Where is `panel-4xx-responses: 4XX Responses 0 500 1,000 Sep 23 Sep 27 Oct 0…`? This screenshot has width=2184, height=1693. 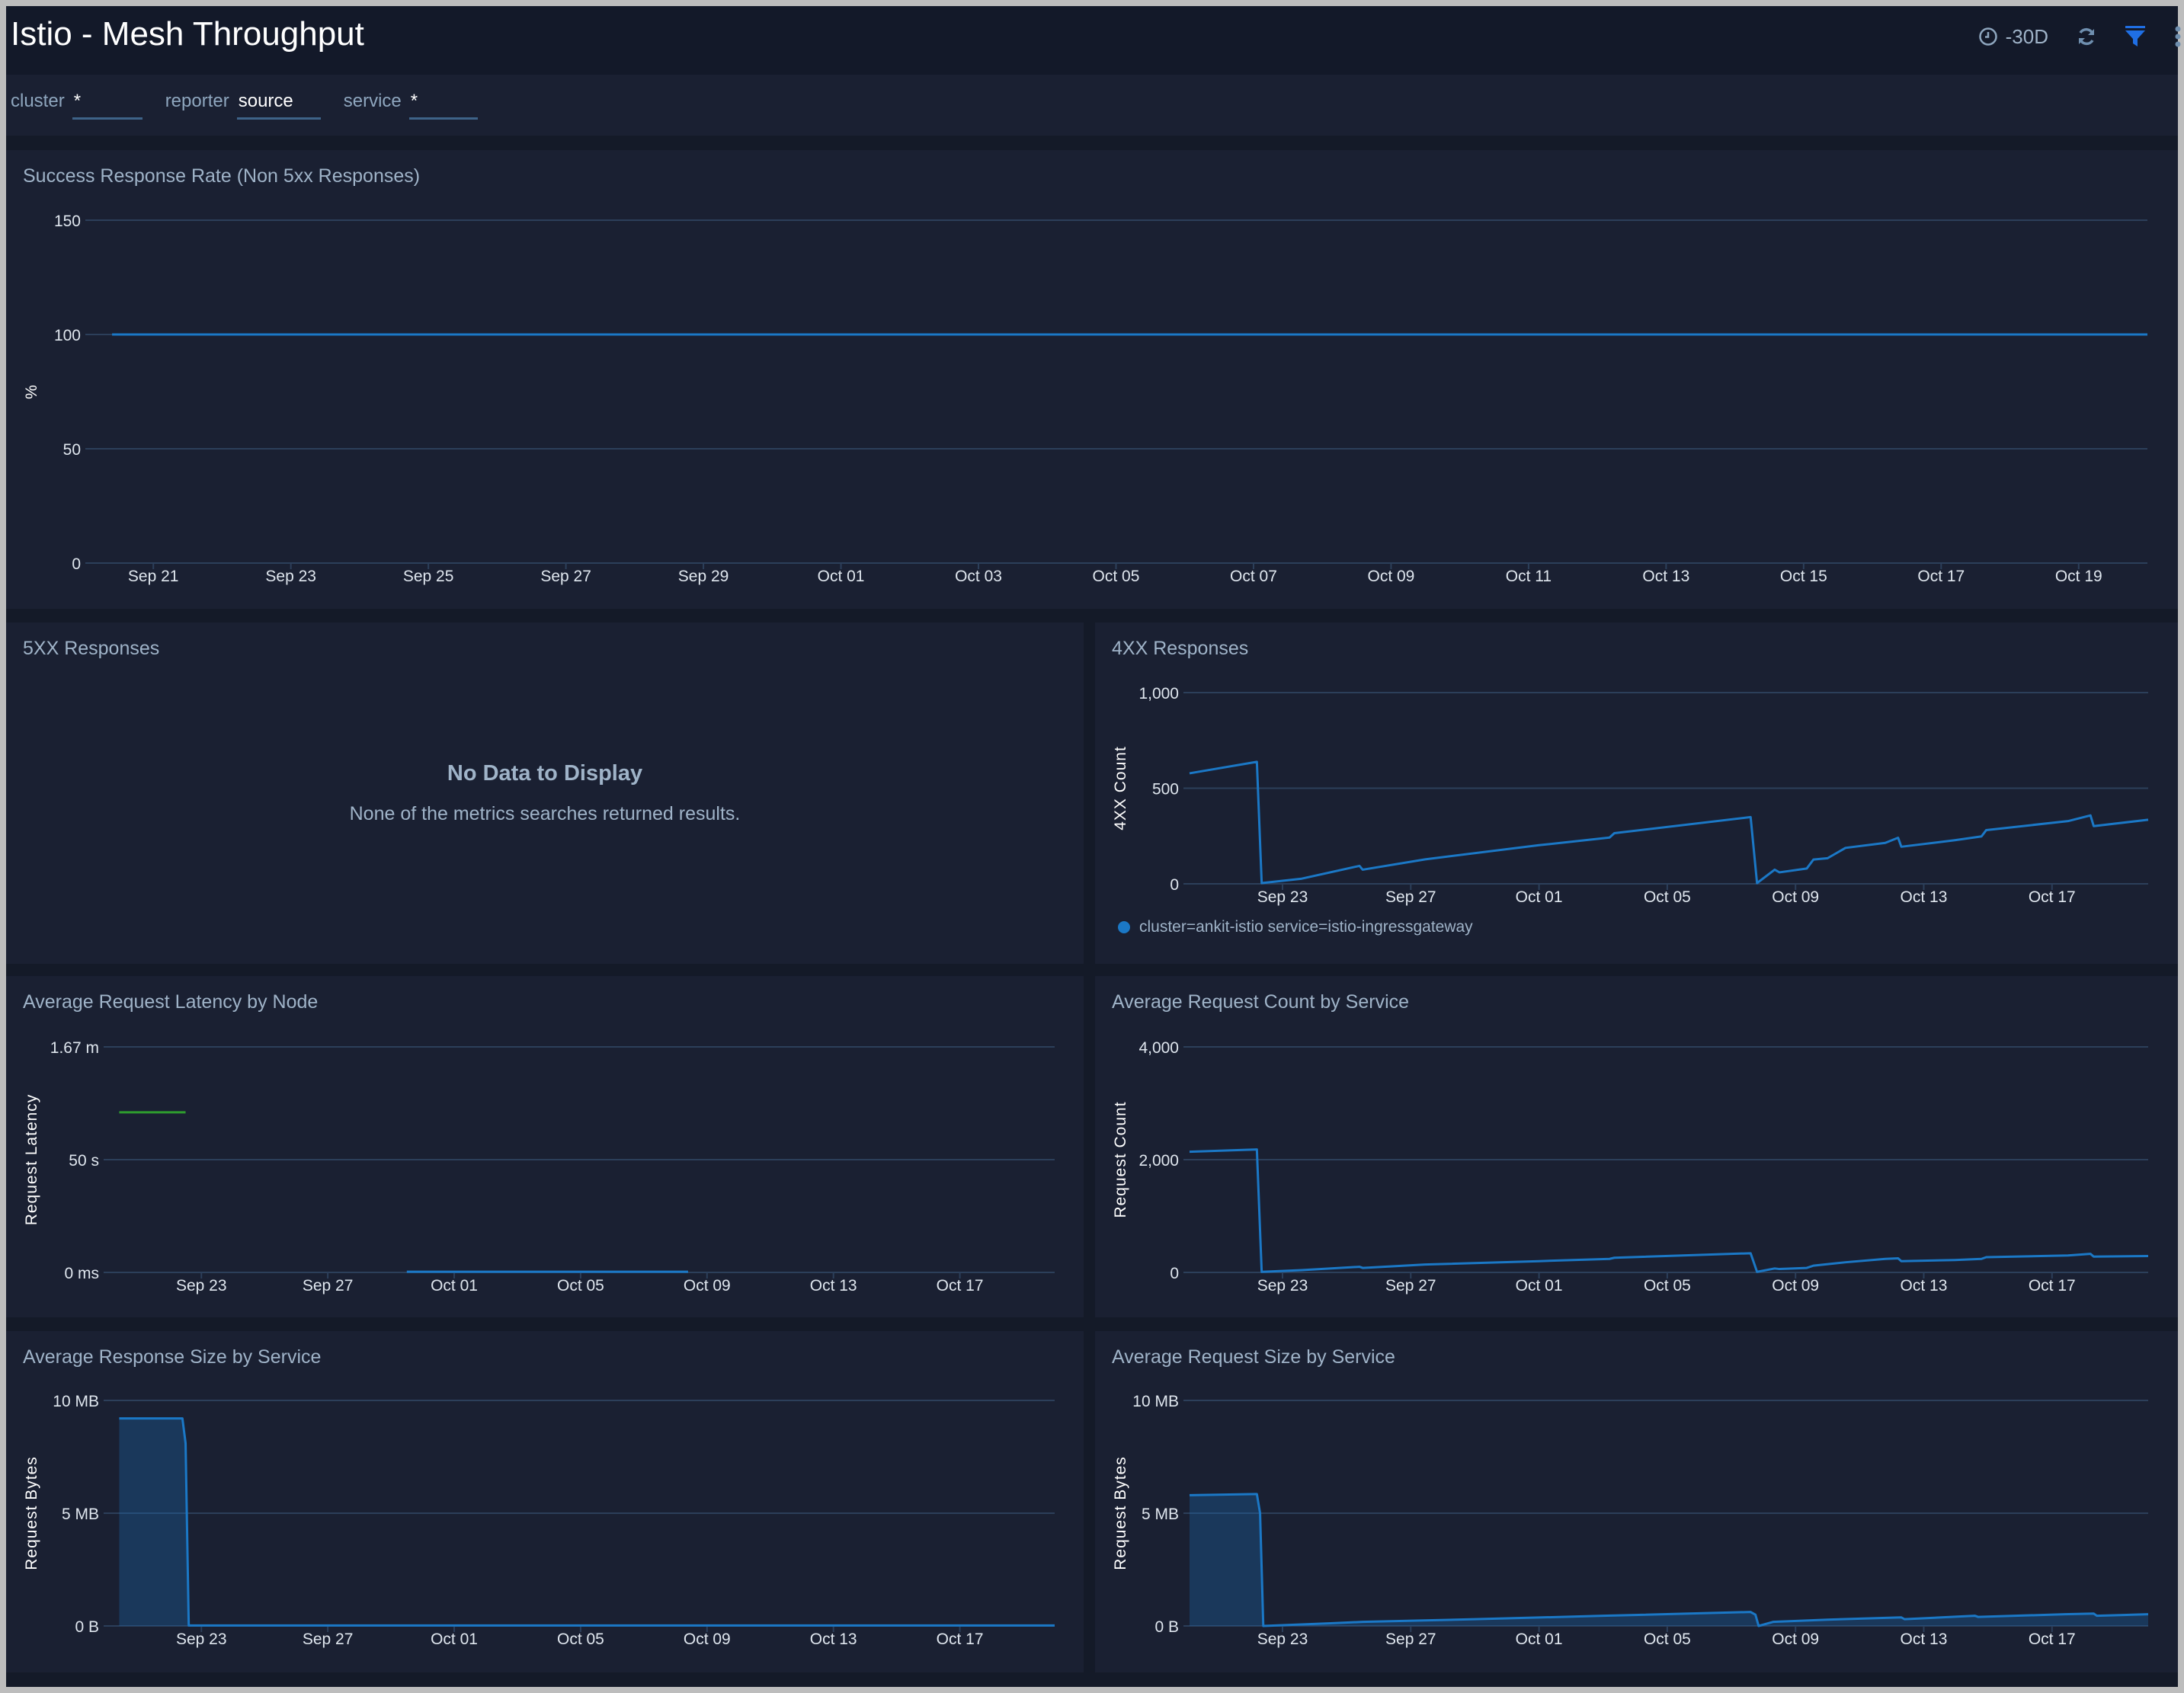
panel-4xx-responses: 4XX Responses 0 500 1,000 Sep 23 Sep 27 Oct 0… is located at coordinates (1636, 793).